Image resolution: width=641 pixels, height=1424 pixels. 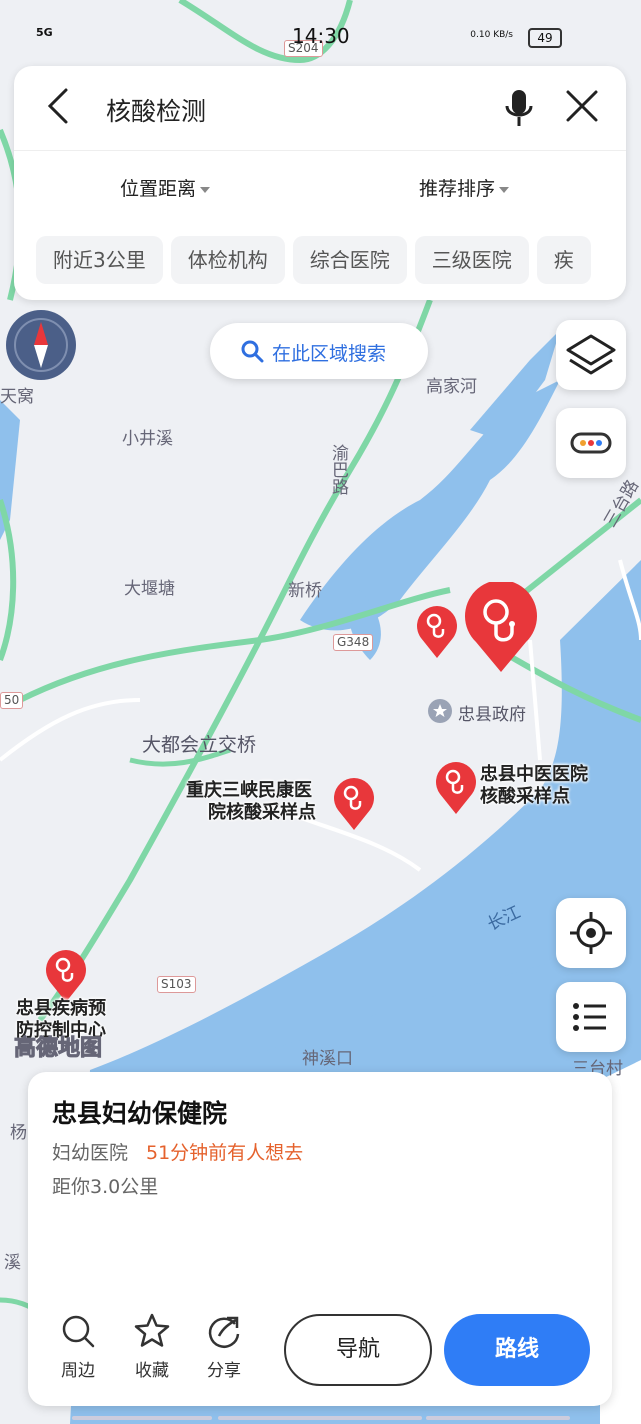 What do you see at coordinates (152, 1371) in the screenshot?
I see `favorite-label: 收藏` at bounding box center [152, 1371].